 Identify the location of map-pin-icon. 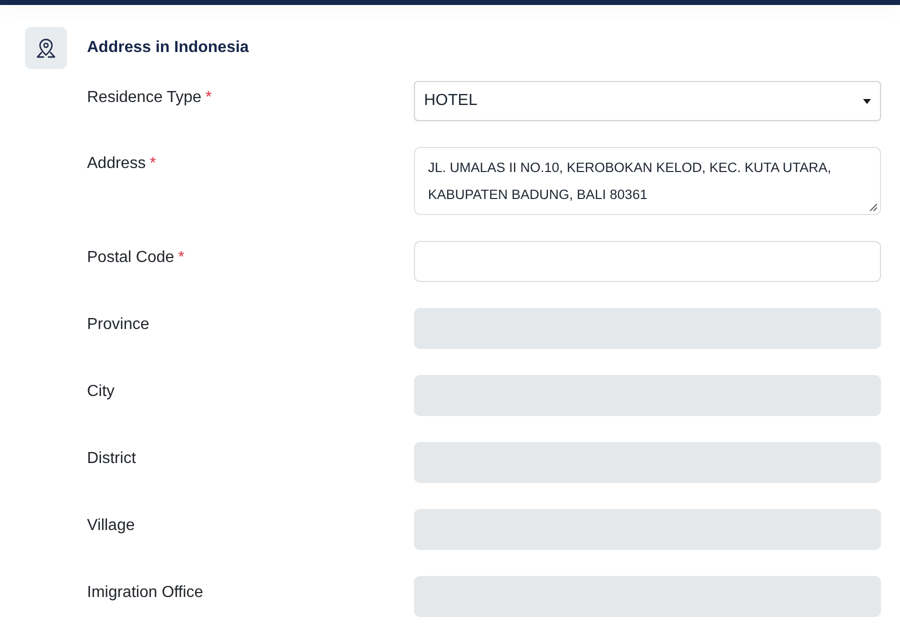
(46, 48).